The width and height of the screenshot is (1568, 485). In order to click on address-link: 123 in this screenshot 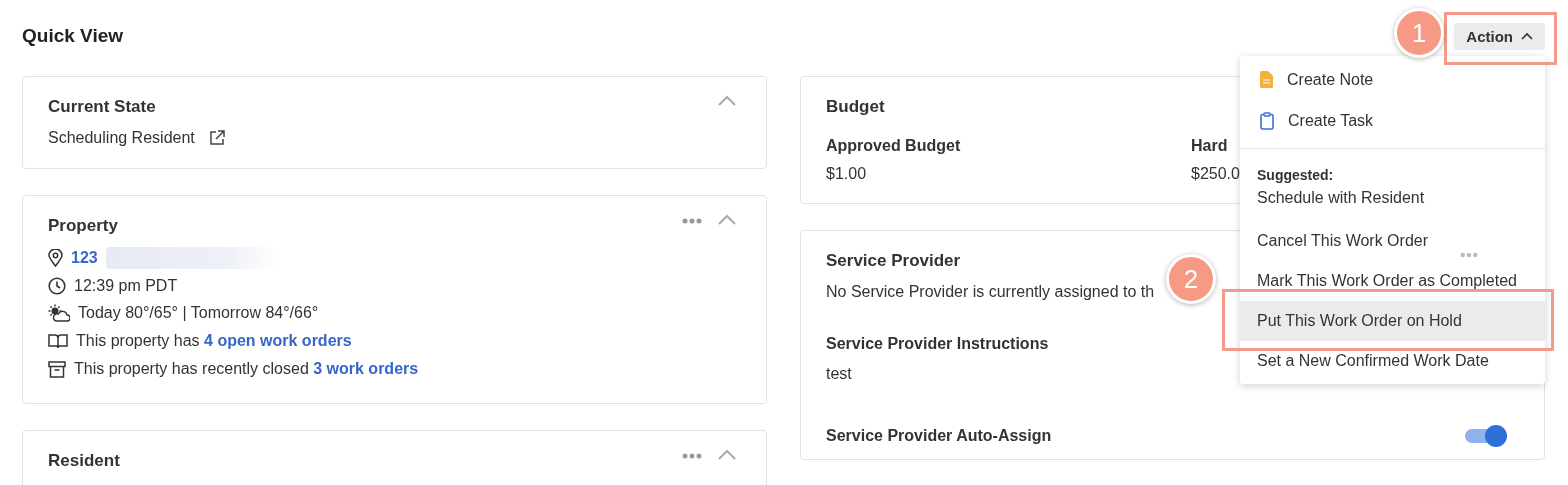, I will do `click(84, 257)`.